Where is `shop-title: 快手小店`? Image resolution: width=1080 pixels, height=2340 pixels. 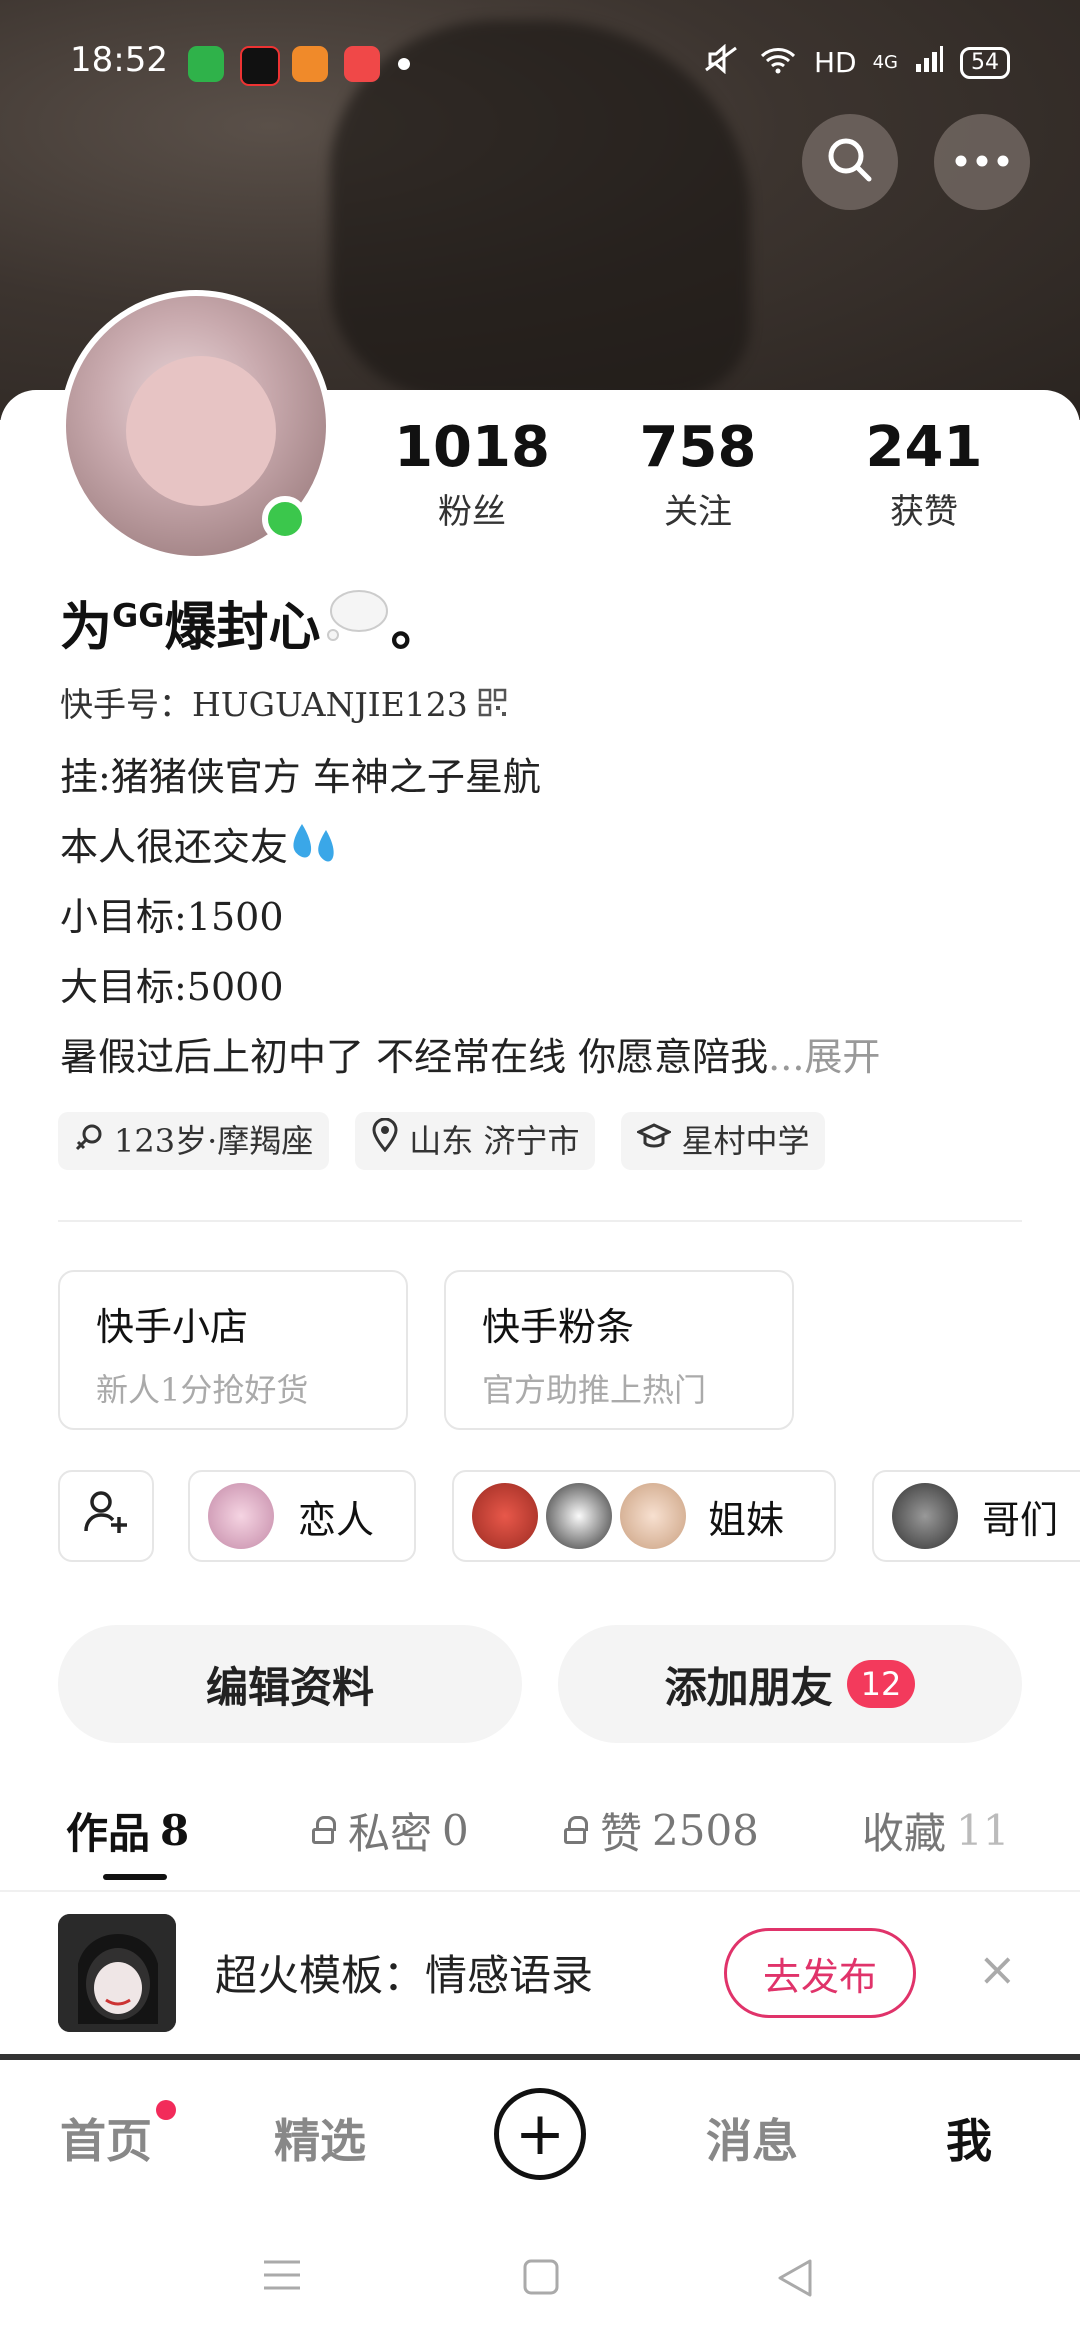 shop-title: 快手小店 is located at coordinates (172, 1327).